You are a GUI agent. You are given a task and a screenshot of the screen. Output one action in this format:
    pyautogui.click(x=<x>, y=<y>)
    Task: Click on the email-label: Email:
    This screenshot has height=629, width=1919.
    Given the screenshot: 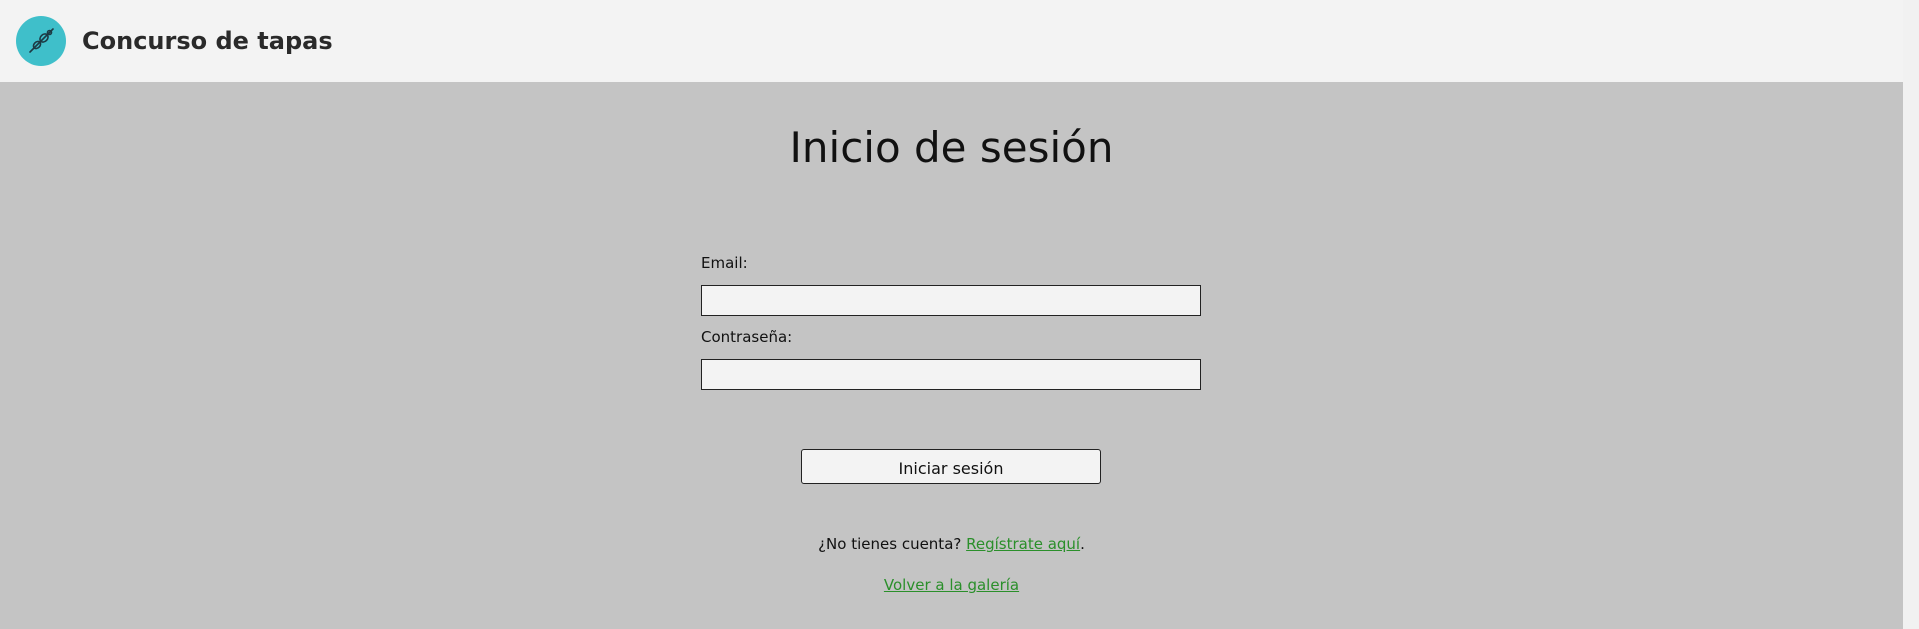 What is the action you would take?
    pyautogui.click(x=724, y=263)
    